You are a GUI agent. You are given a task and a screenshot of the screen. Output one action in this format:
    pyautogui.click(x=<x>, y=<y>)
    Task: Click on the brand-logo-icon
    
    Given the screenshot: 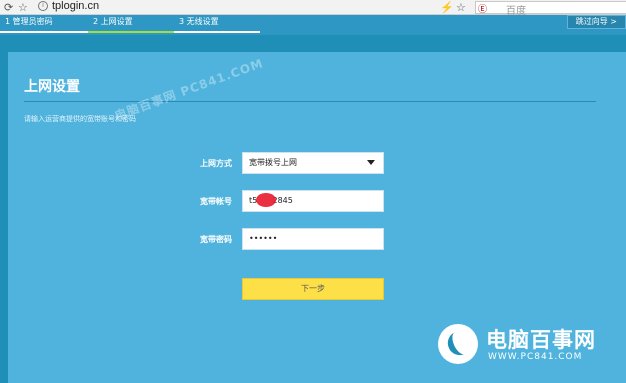 What is the action you would take?
    pyautogui.click(x=458, y=344)
    